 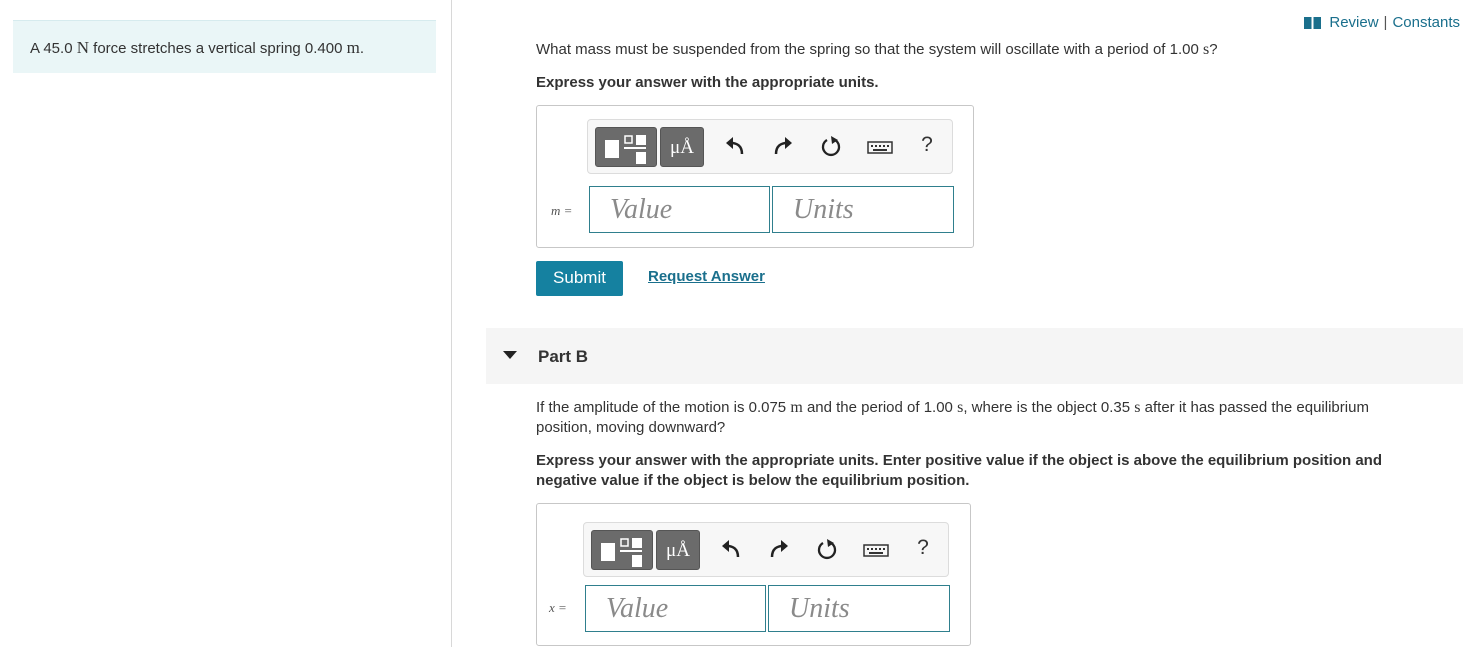 What do you see at coordinates (796, 407) in the screenshot?
I see `part-b-q-unit1: m` at bounding box center [796, 407].